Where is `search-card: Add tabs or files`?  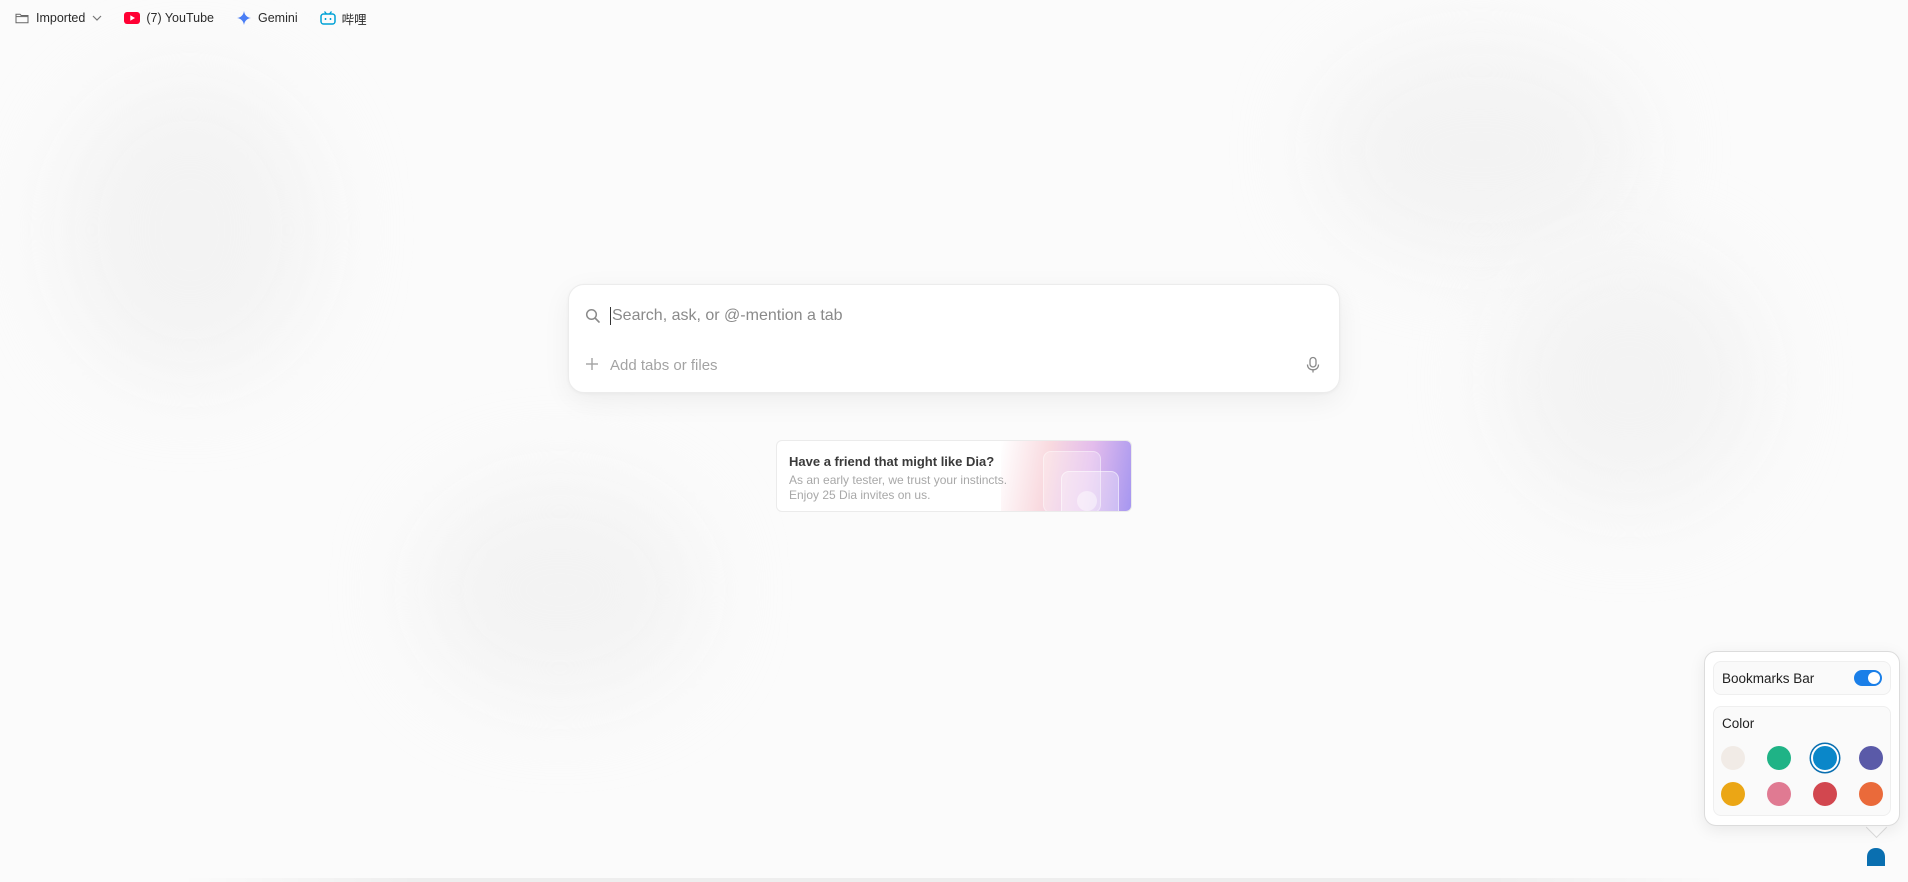
search-card: Add tabs or files is located at coordinates (954, 338).